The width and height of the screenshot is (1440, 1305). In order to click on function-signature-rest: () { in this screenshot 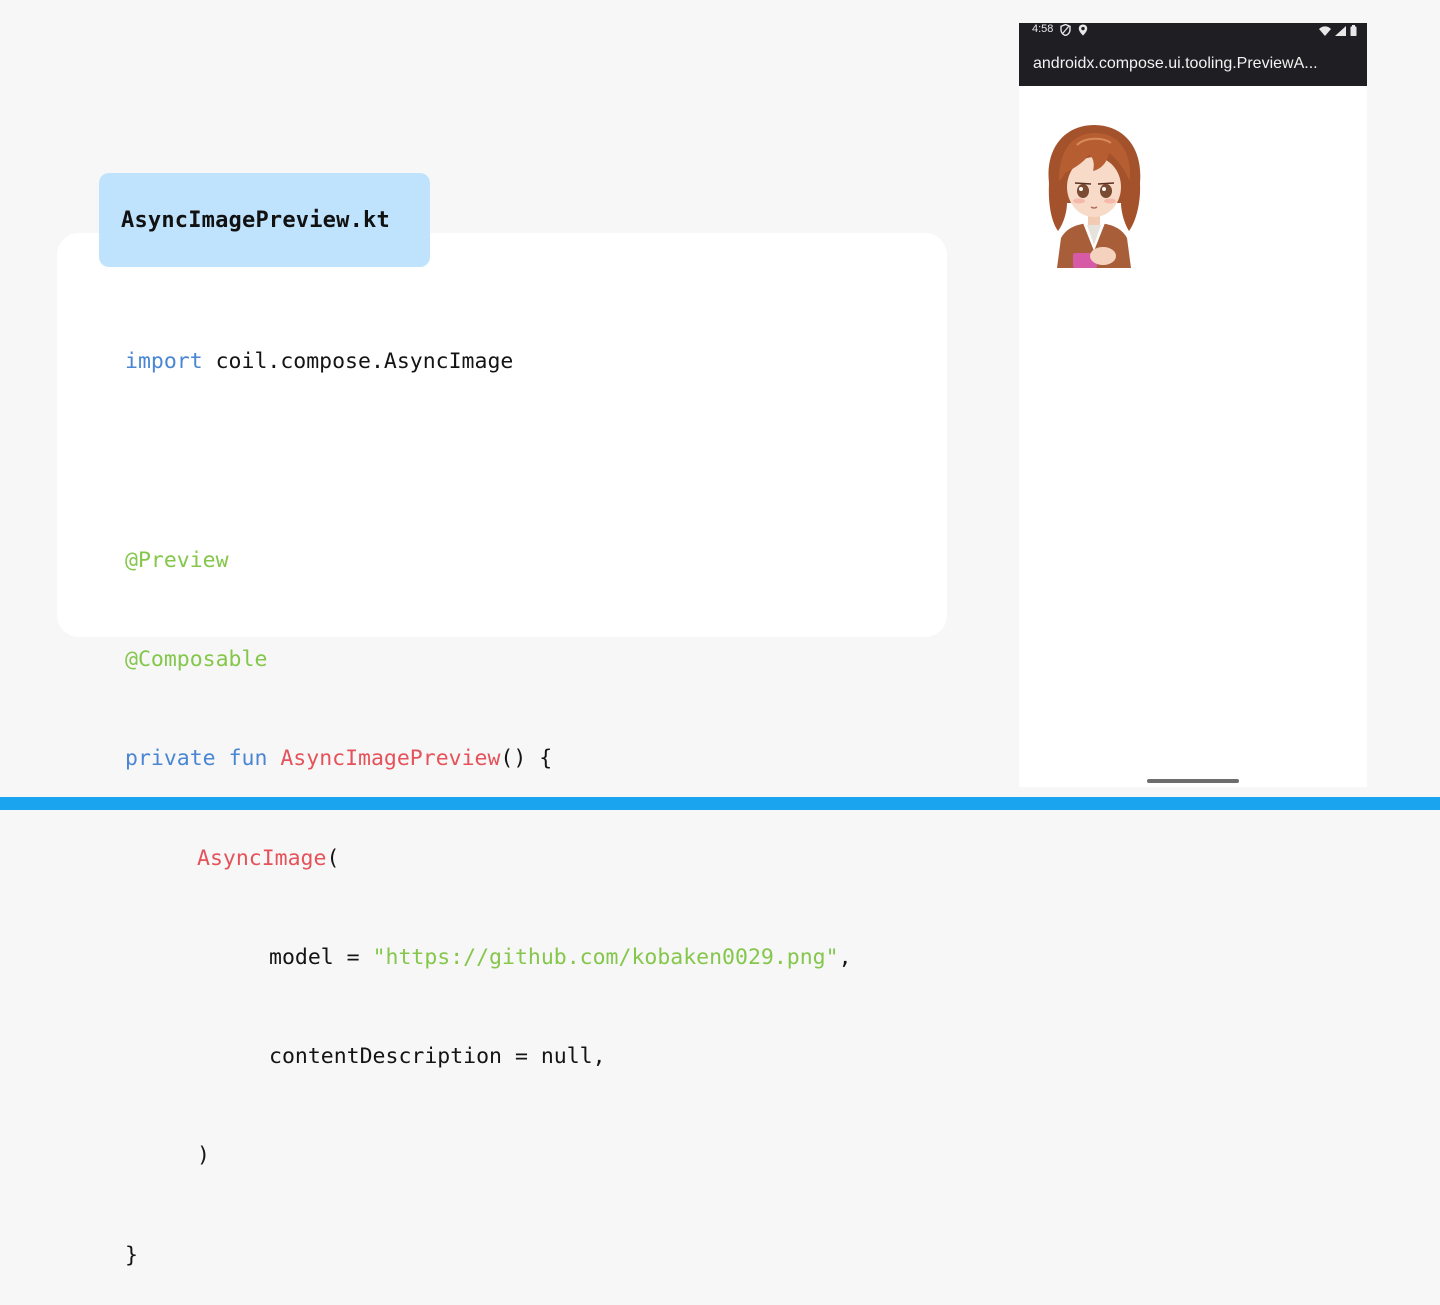, I will do `click(526, 759)`.